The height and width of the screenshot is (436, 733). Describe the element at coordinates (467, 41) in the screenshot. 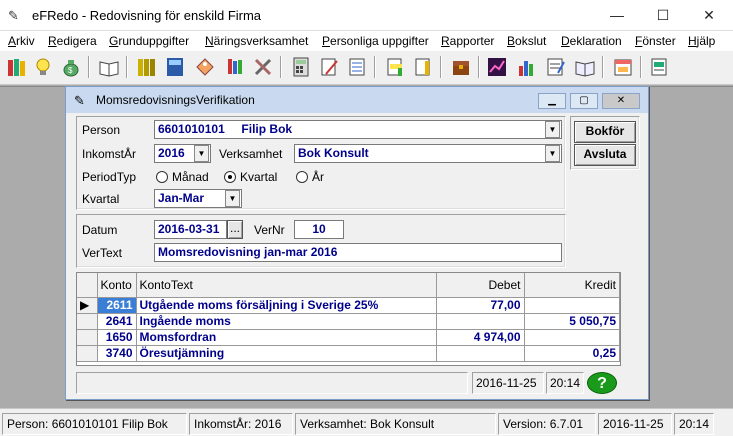

I see `menu-rapporter: Rapporter` at that location.